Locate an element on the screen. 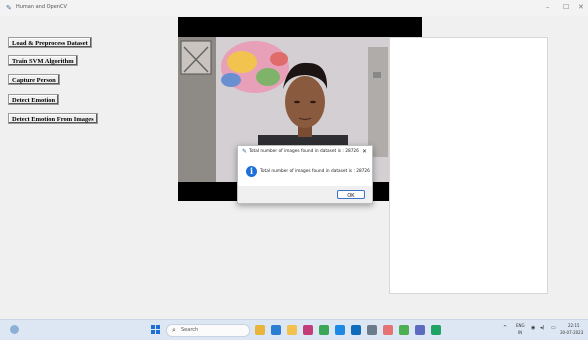 This screenshot has height=340, width=588. wifi-icon: ◉ is located at coordinates (533, 328).